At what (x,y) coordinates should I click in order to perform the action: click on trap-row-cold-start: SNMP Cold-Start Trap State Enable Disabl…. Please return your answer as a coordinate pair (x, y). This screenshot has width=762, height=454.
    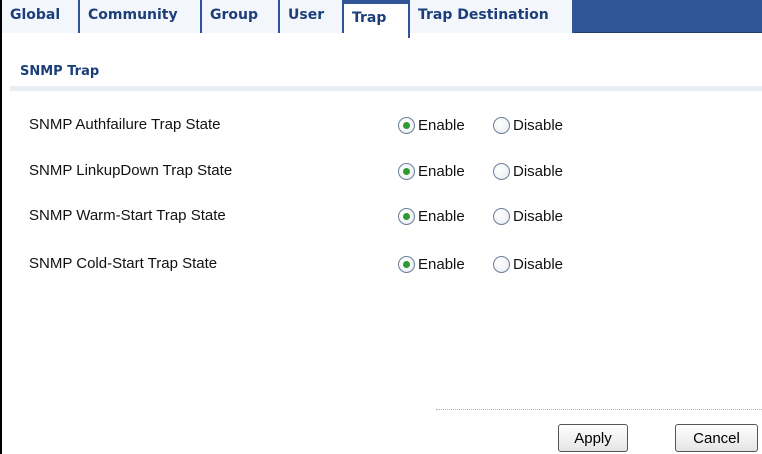
    Looking at the image, I should click on (381, 264).